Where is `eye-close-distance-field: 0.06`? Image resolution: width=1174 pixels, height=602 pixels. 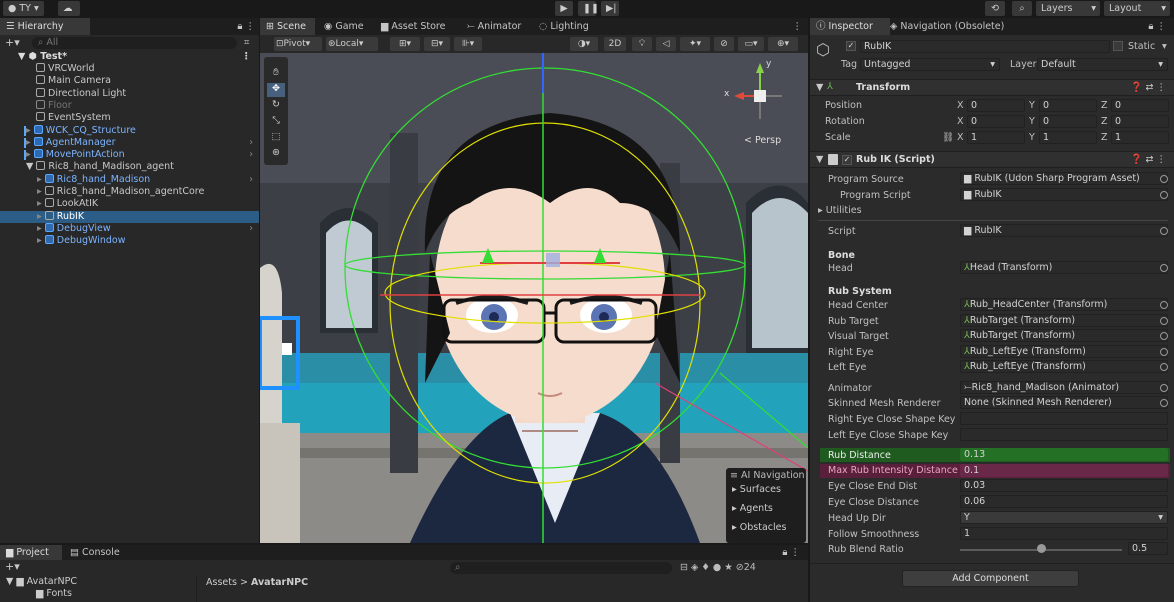
eye-close-distance-field: 0.06 is located at coordinates (1064, 501).